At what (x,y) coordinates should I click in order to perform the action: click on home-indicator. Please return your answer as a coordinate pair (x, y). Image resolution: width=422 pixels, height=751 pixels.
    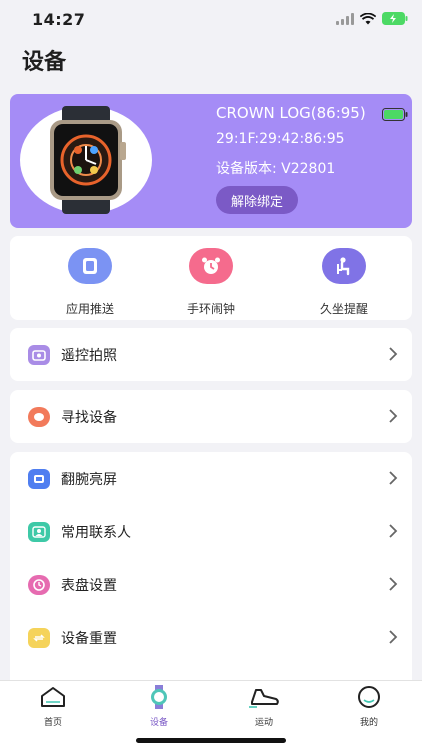
    Looking at the image, I should click on (211, 740).